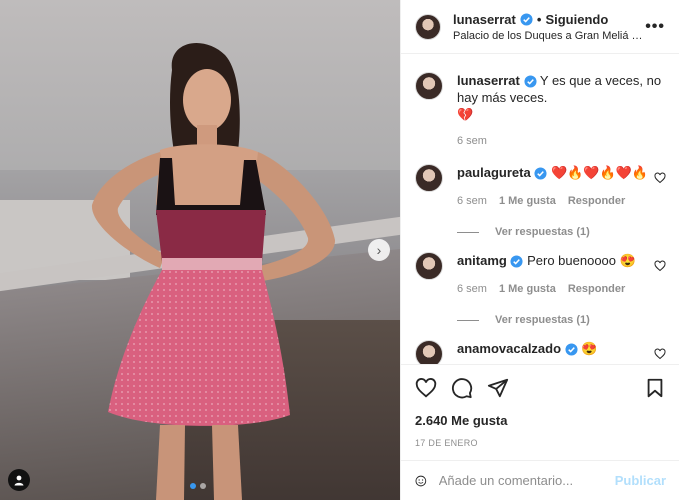 The height and width of the screenshot is (500, 679). What do you see at coordinates (429, 86) in the screenshot?
I see `caption-avatar` at bounding box center [429, 86].